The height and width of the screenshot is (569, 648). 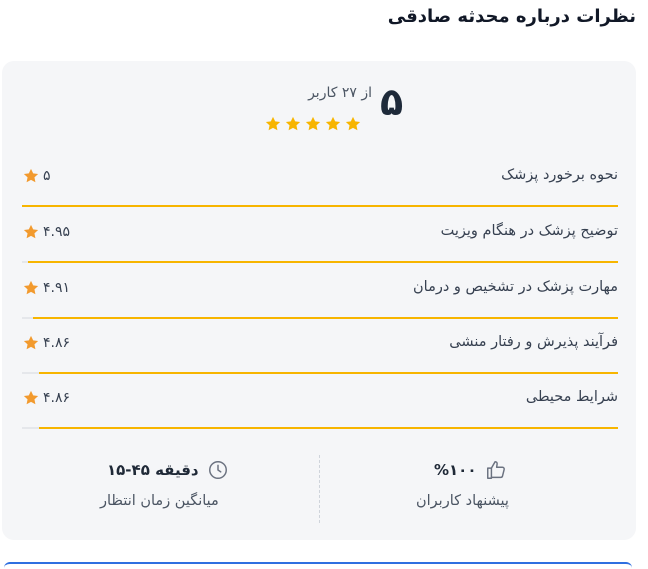 I want to click on rating-stars, so click(x=313, y=124).